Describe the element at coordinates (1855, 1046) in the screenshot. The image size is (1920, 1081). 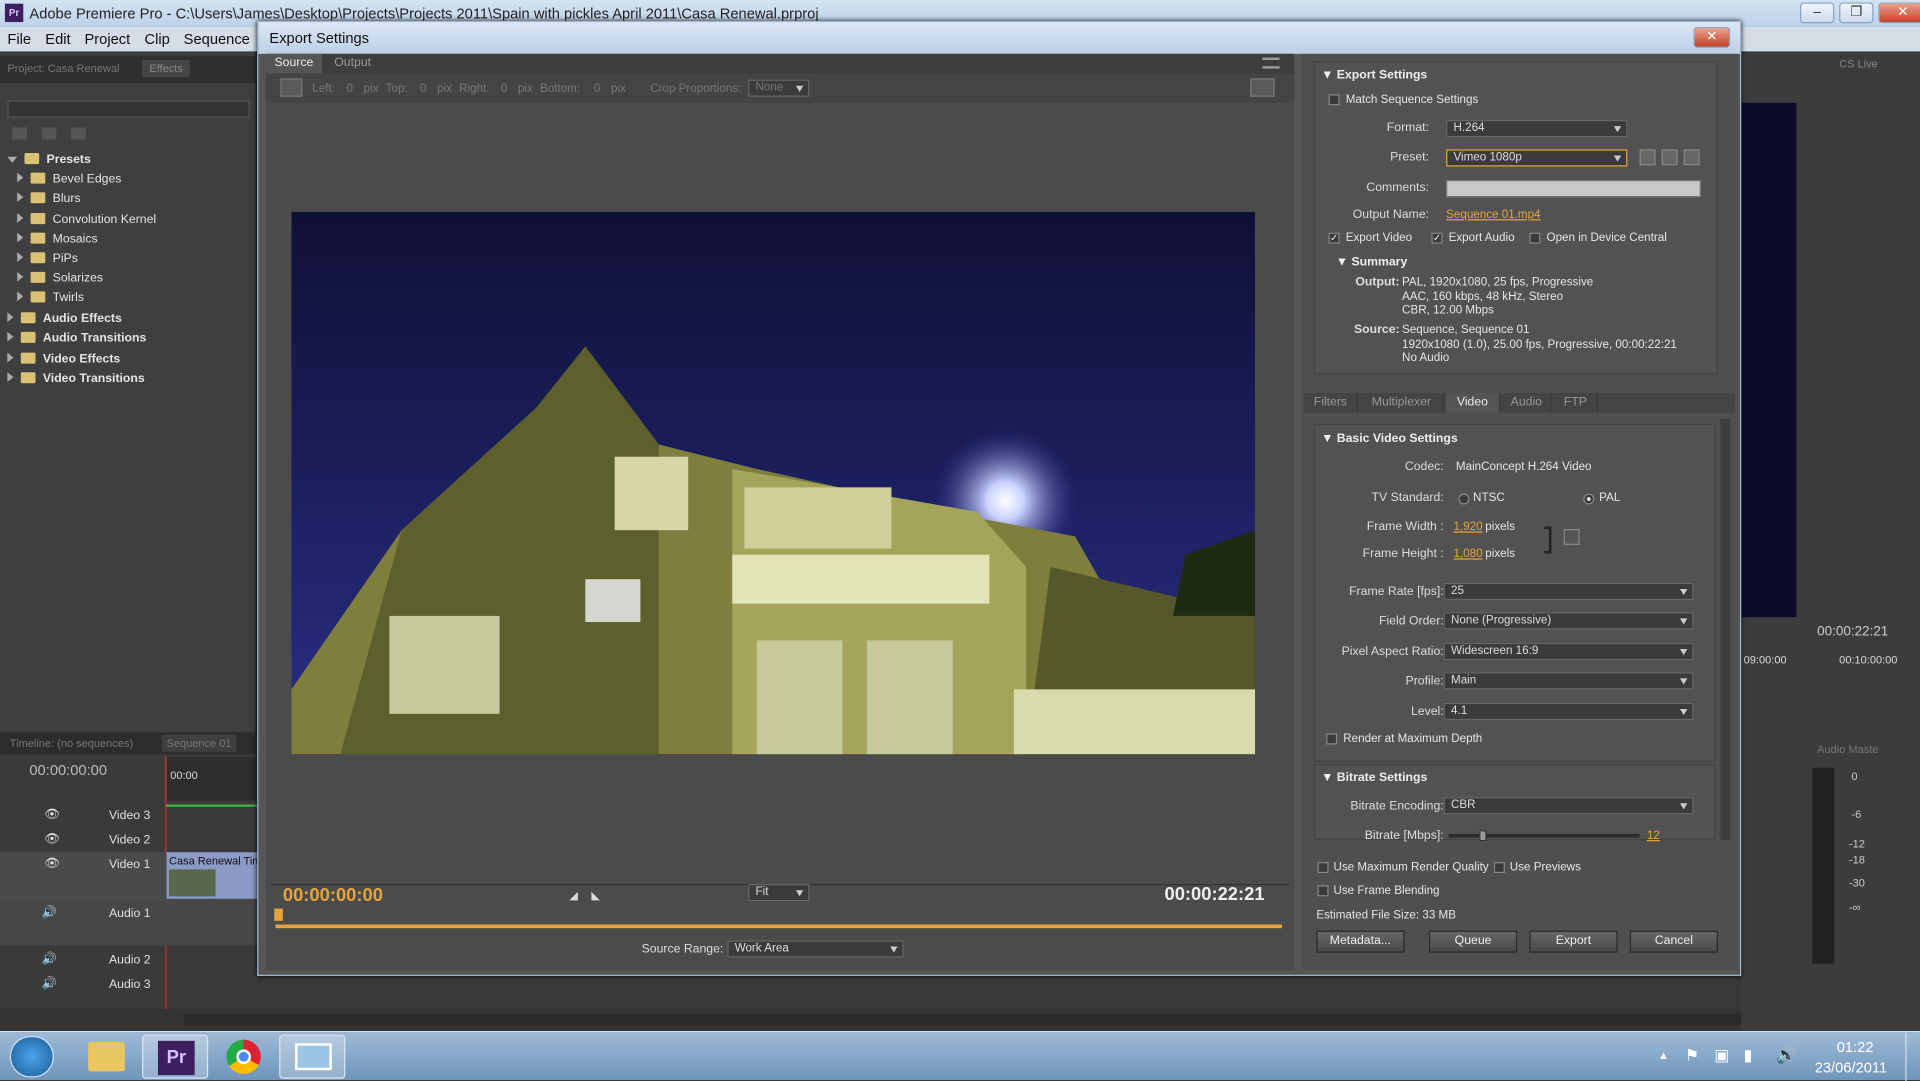
I see `clock-time: 01:22` at that location.